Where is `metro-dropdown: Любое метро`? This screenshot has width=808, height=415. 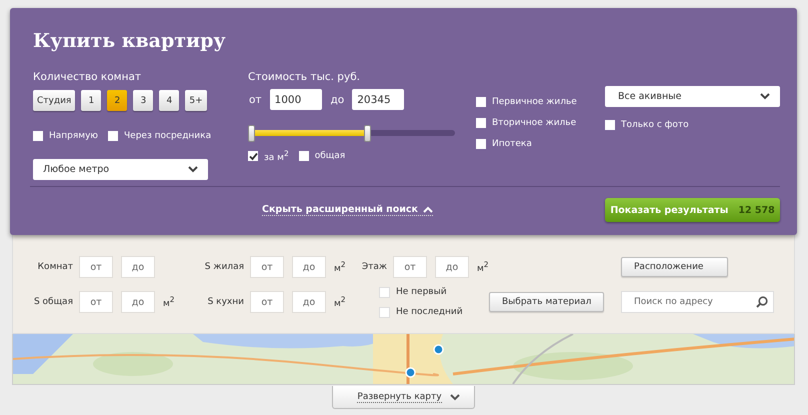 metro-dropdown: Любое метро is located at coordinates (120, 169).